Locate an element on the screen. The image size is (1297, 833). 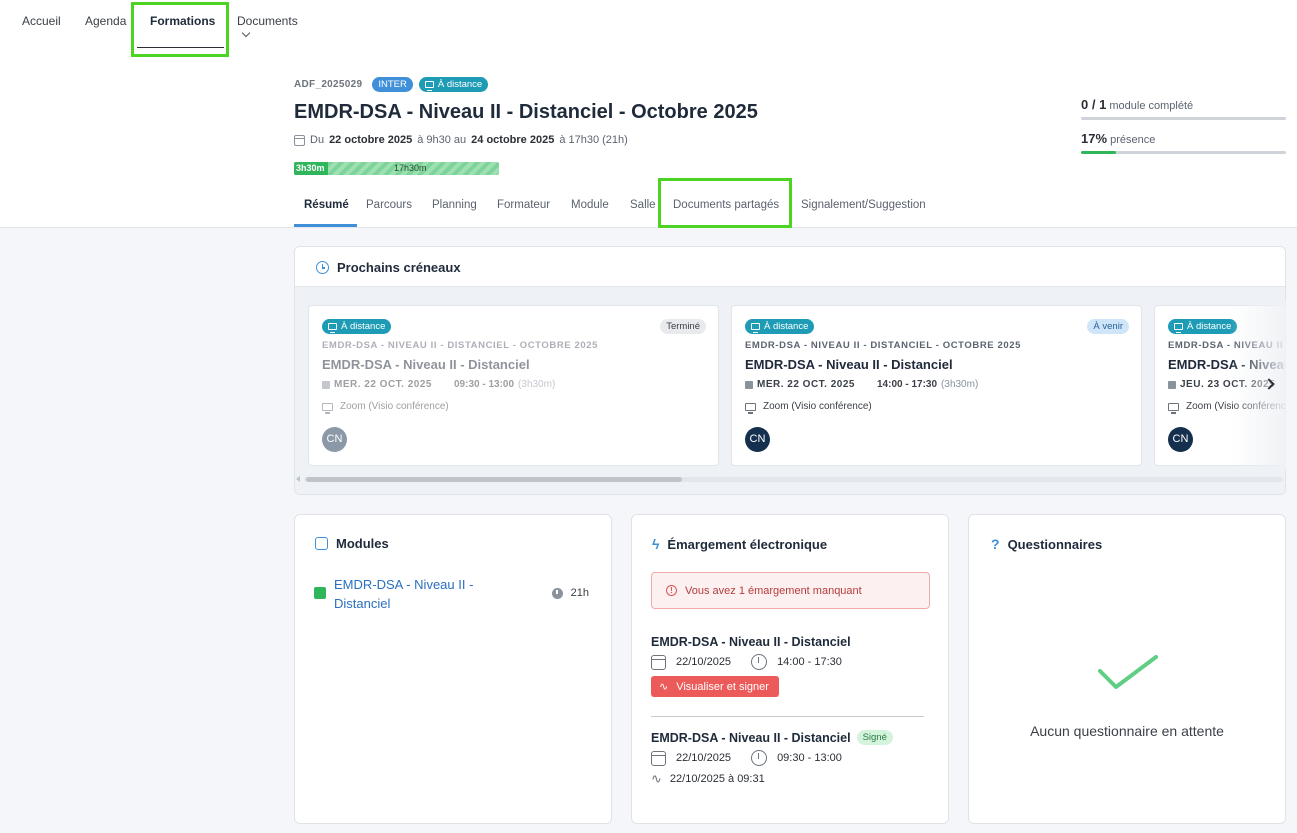
signature-icon: ϟ is located at coordinates (656, 544).